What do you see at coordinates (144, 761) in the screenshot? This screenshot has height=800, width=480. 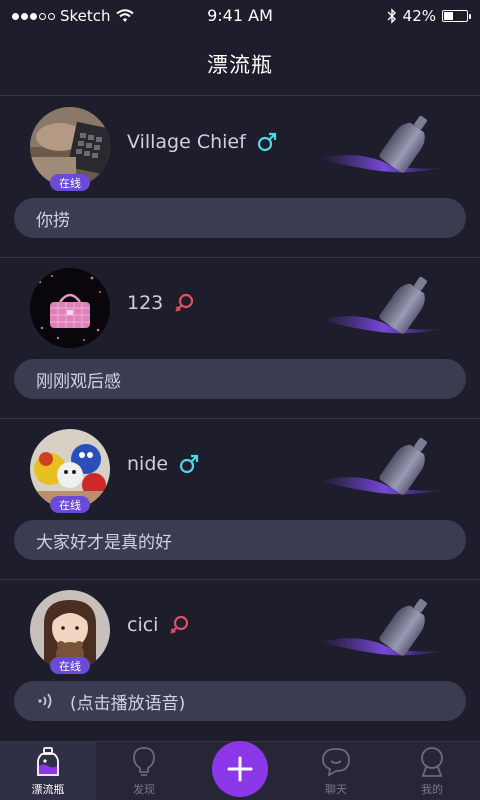 I see `lightbulb-icon` at bounding box center [144, 761].